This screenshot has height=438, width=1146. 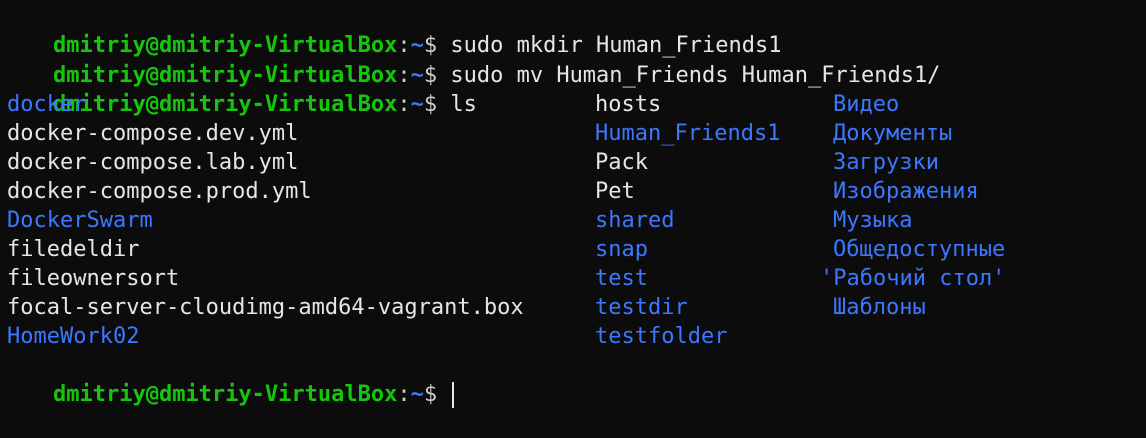 What do you see at coordinates (159, 191) in the screenshot?
I see `ls-entry-docker-compose-prod: docker-compose.prod.yml` at bounding box center [159, 191].